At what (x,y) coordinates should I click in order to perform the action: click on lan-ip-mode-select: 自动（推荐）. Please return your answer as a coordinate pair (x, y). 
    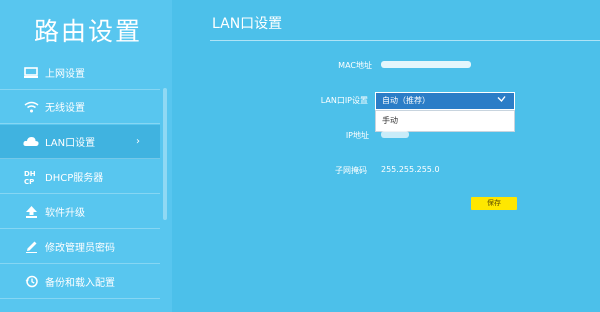
    Looking at the image, I should click on (445, 101).